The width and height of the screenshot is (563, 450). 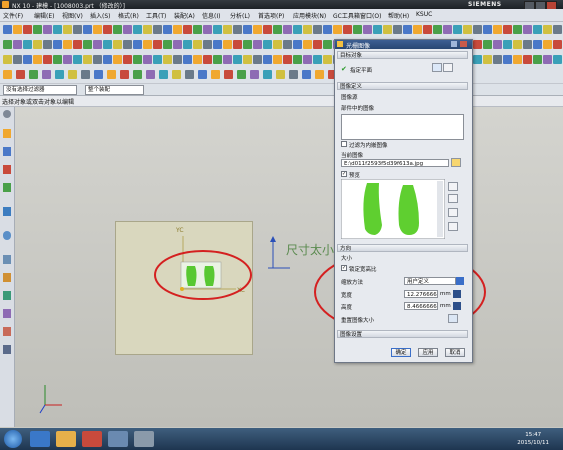 I want to click on target-value: 指定平面, so click(x=361, y=71).